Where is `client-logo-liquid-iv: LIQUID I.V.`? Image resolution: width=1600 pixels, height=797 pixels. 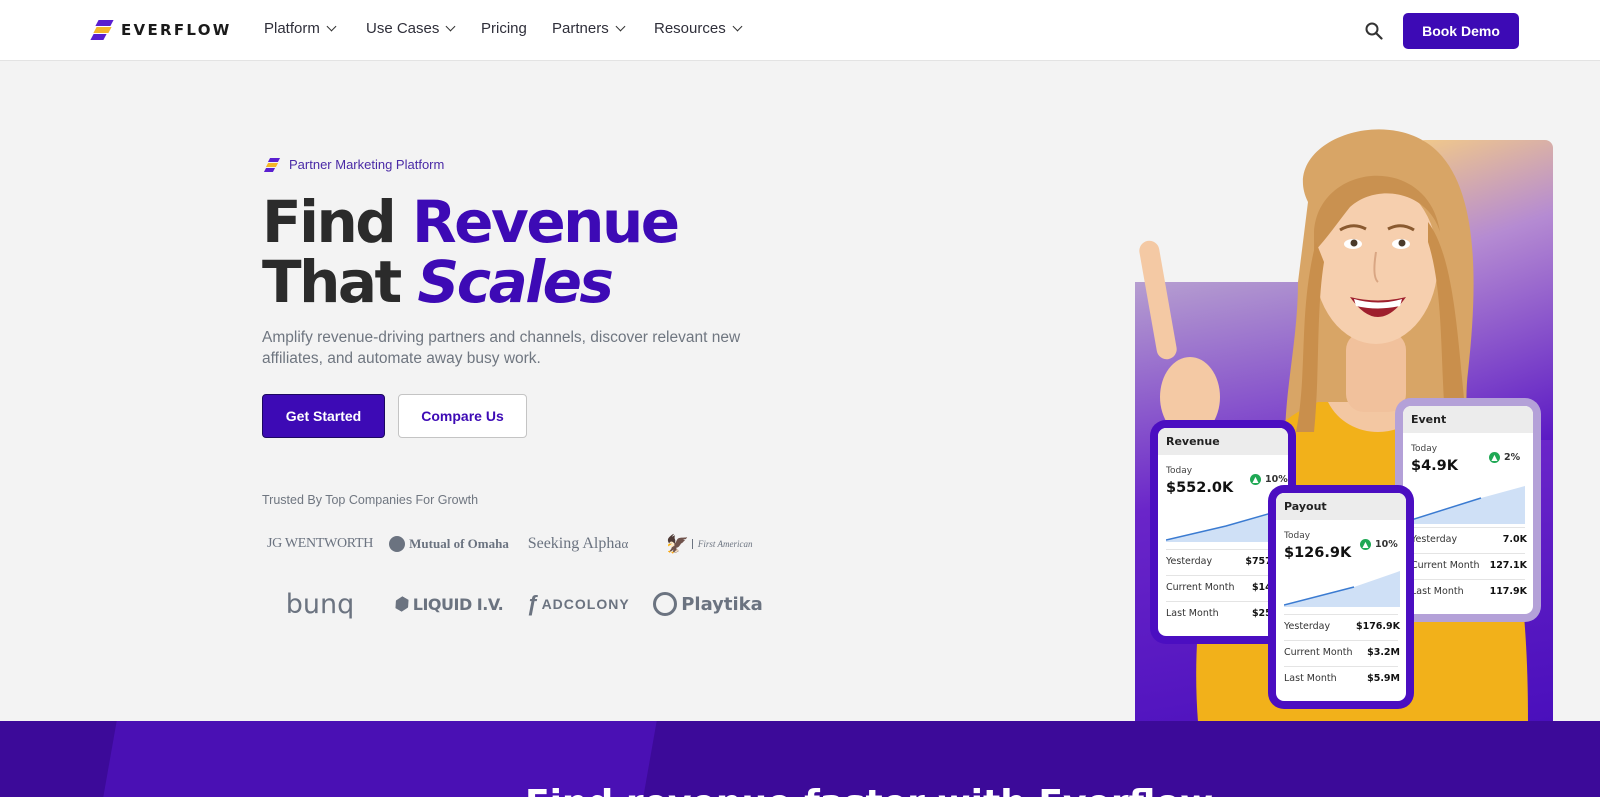 client-logo-liquid-iv: LIQUID I.V. is located at coordinates (449, 604).